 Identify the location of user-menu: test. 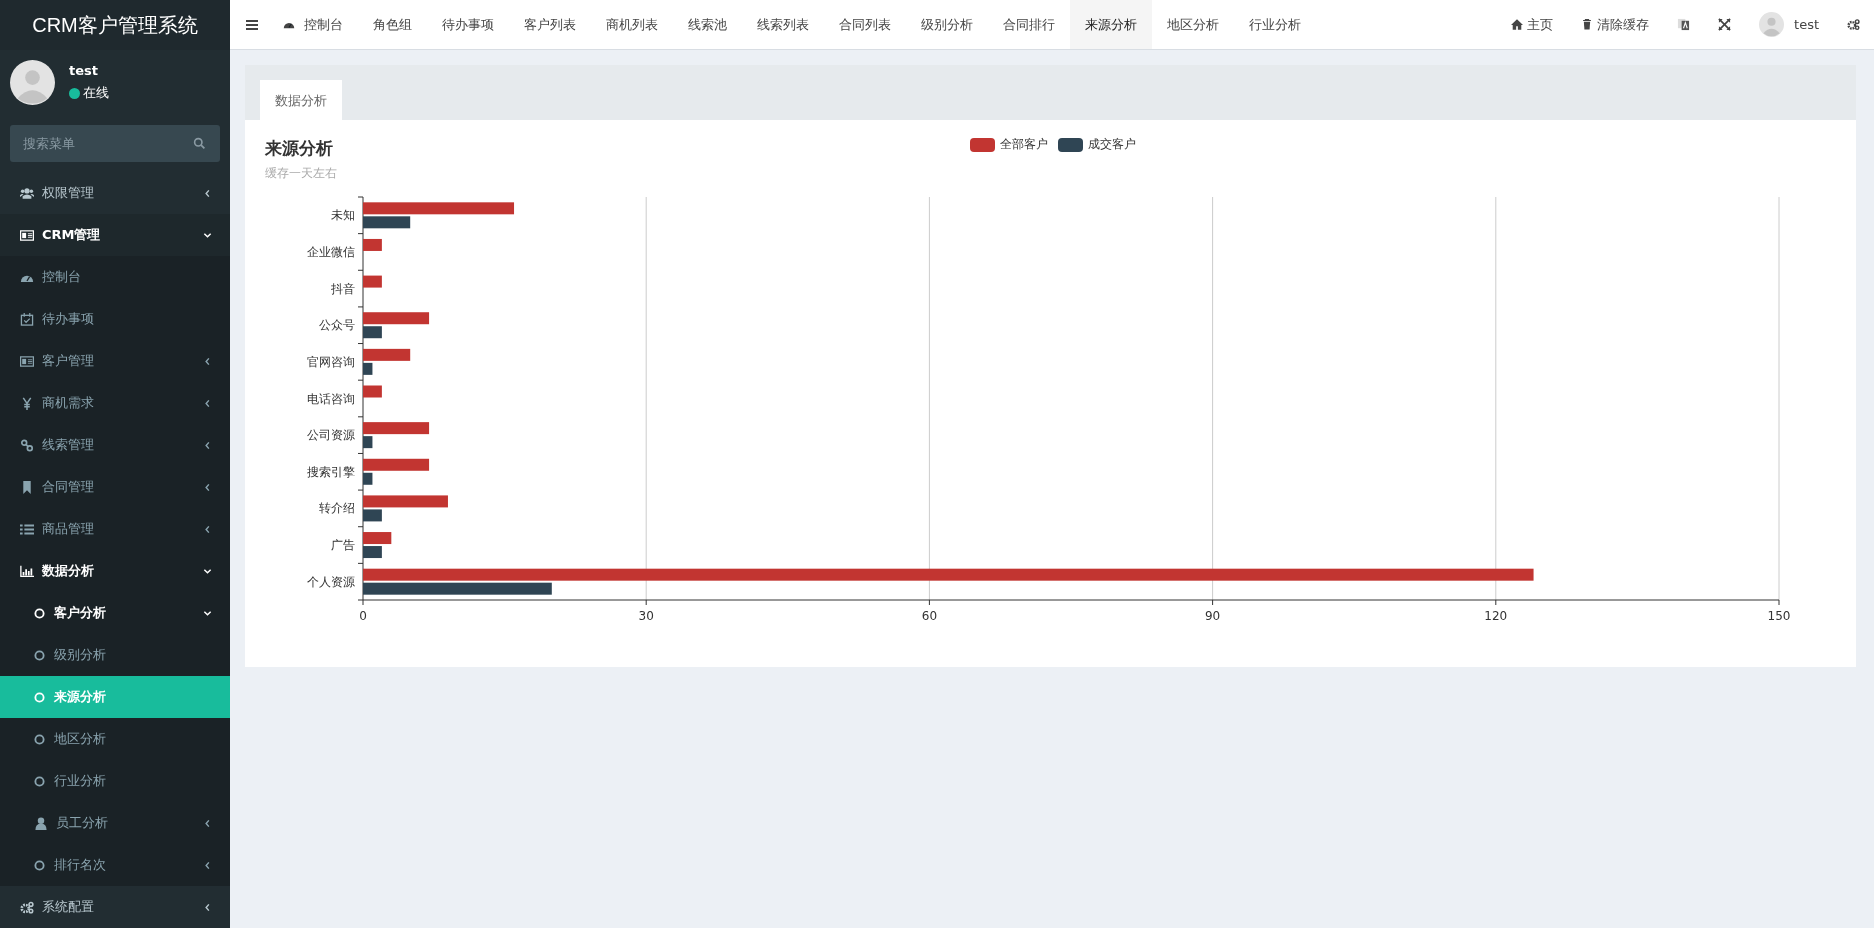
(1789, 24).